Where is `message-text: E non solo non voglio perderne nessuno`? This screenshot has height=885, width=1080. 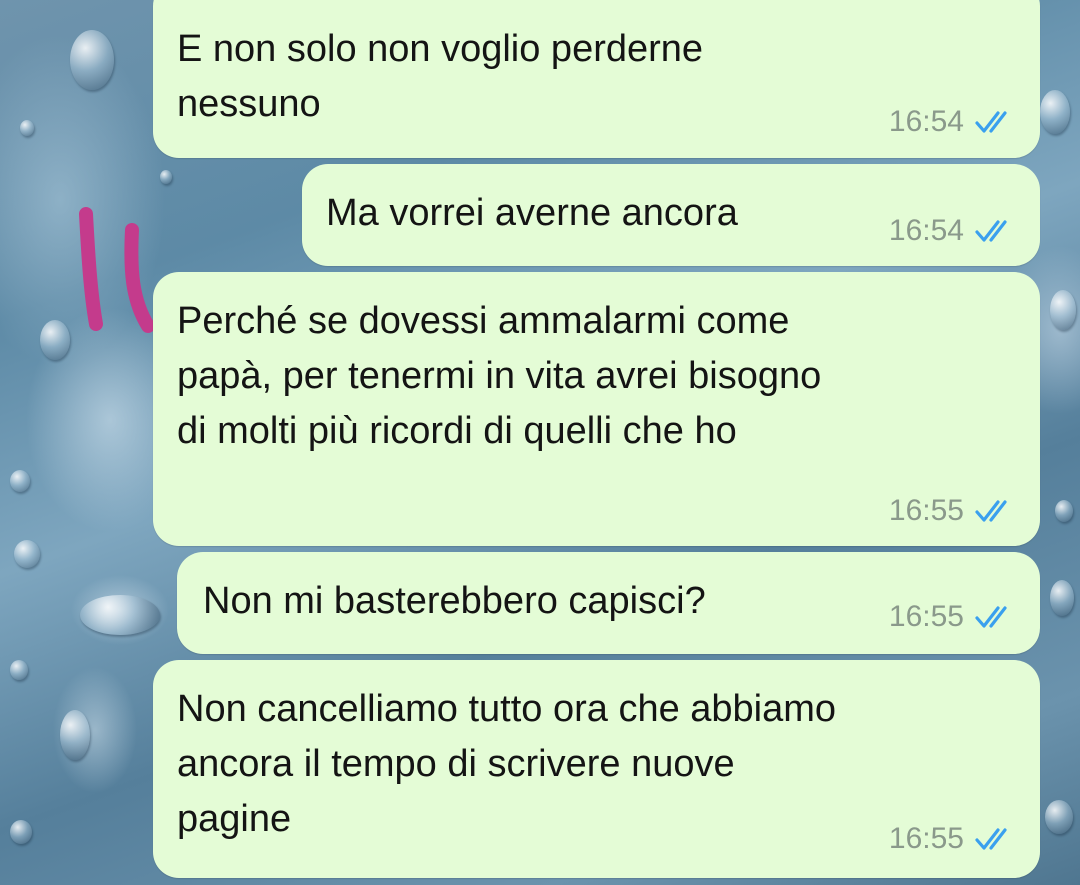
message-text: E non solo non voglio perderne nessuno is located at coordinates (440, 76).